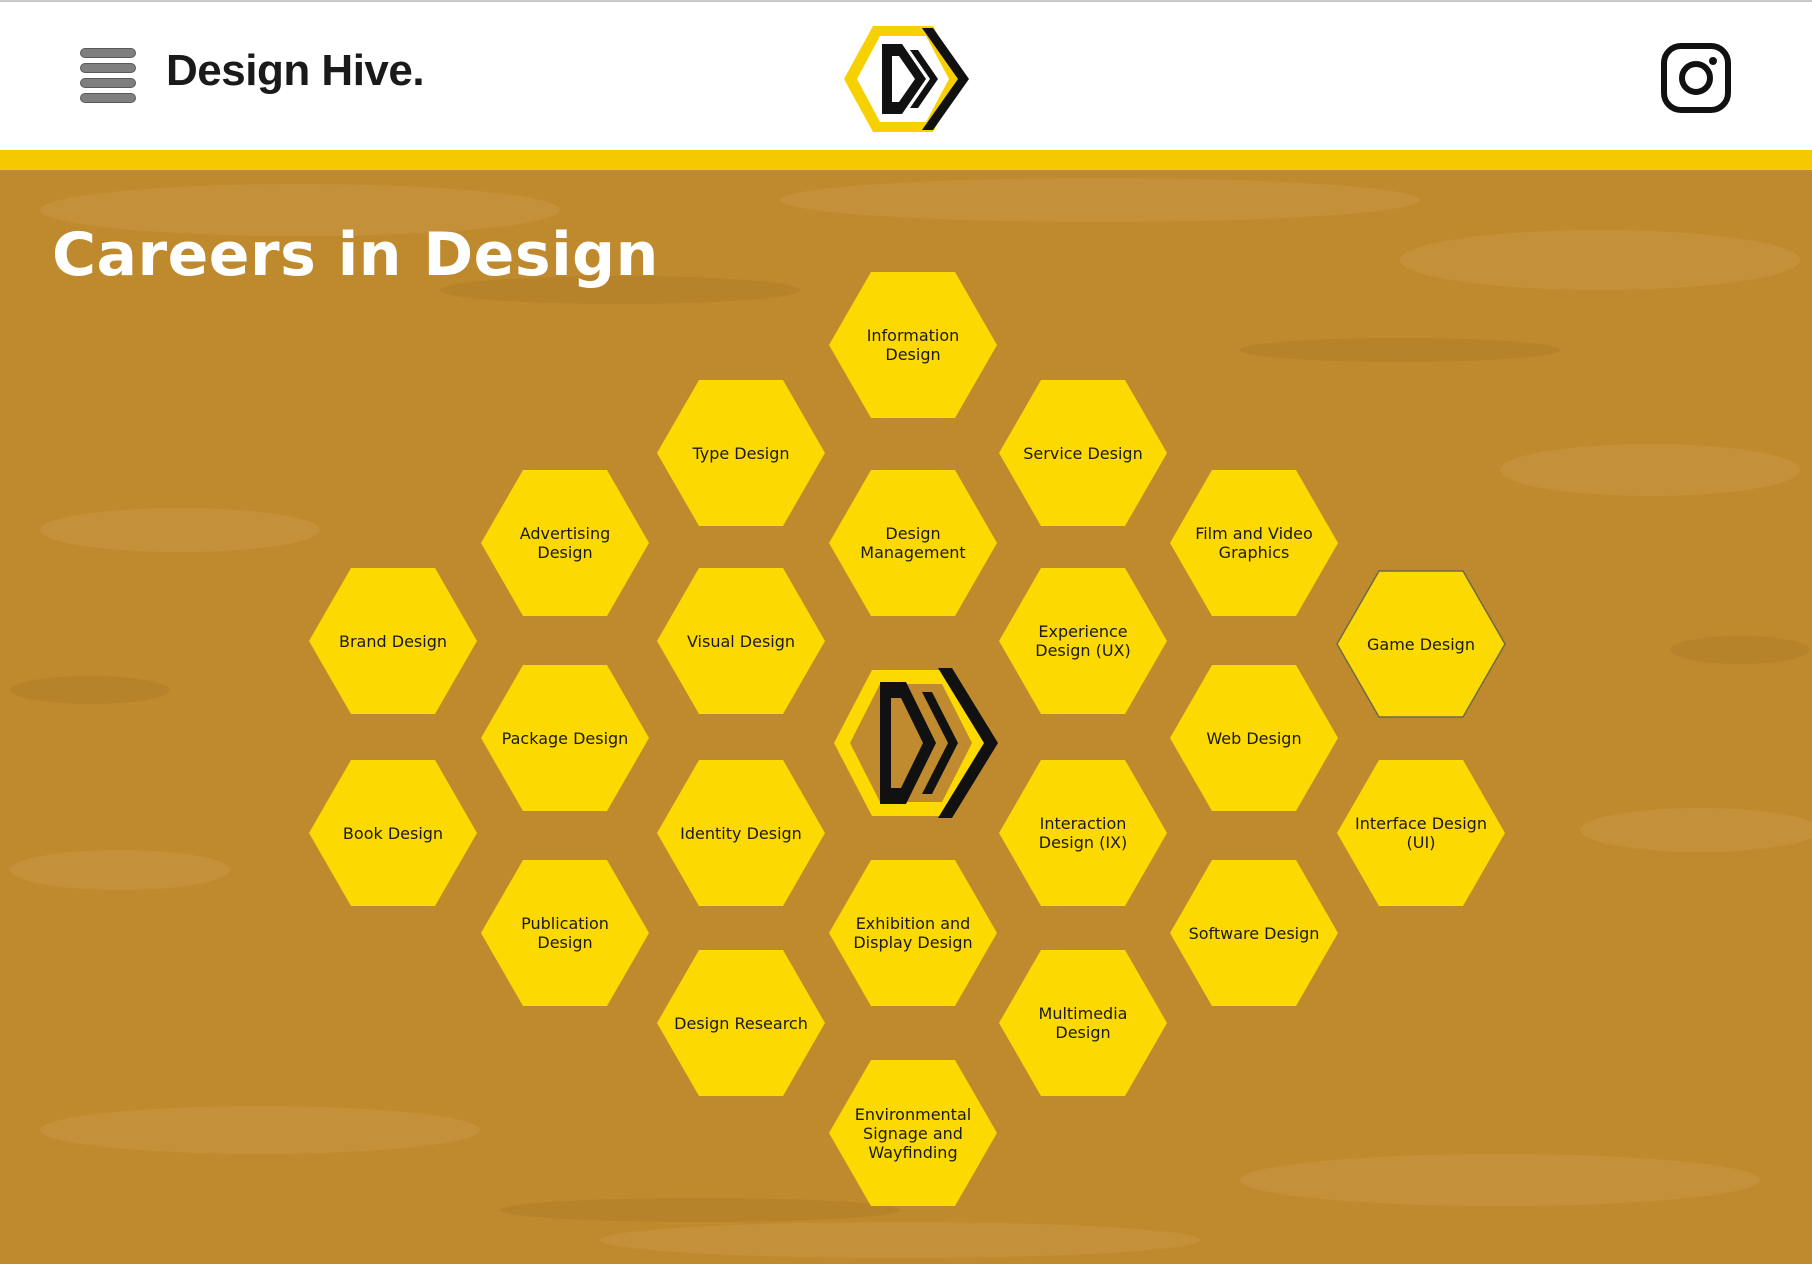 This screenshot has width=1812, height=1264. What do you see at coordinates (295, 71) in the screenshot?
I see `site-brand-name: Design Hive.` at bounding box center [295, 71].